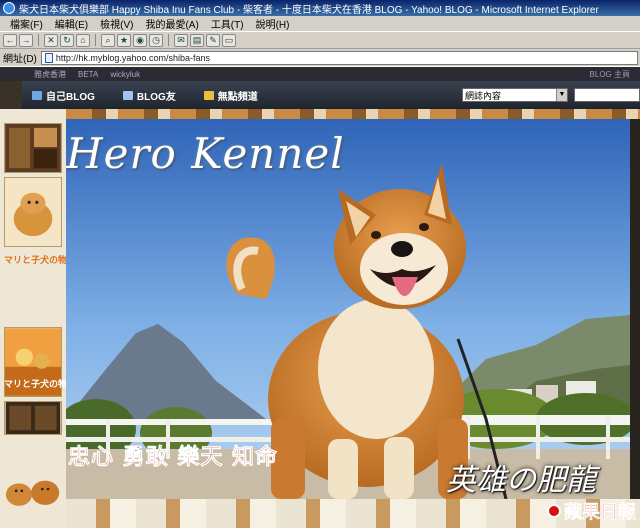  I want to click on search-icon: ⌕, so click(108, 40).